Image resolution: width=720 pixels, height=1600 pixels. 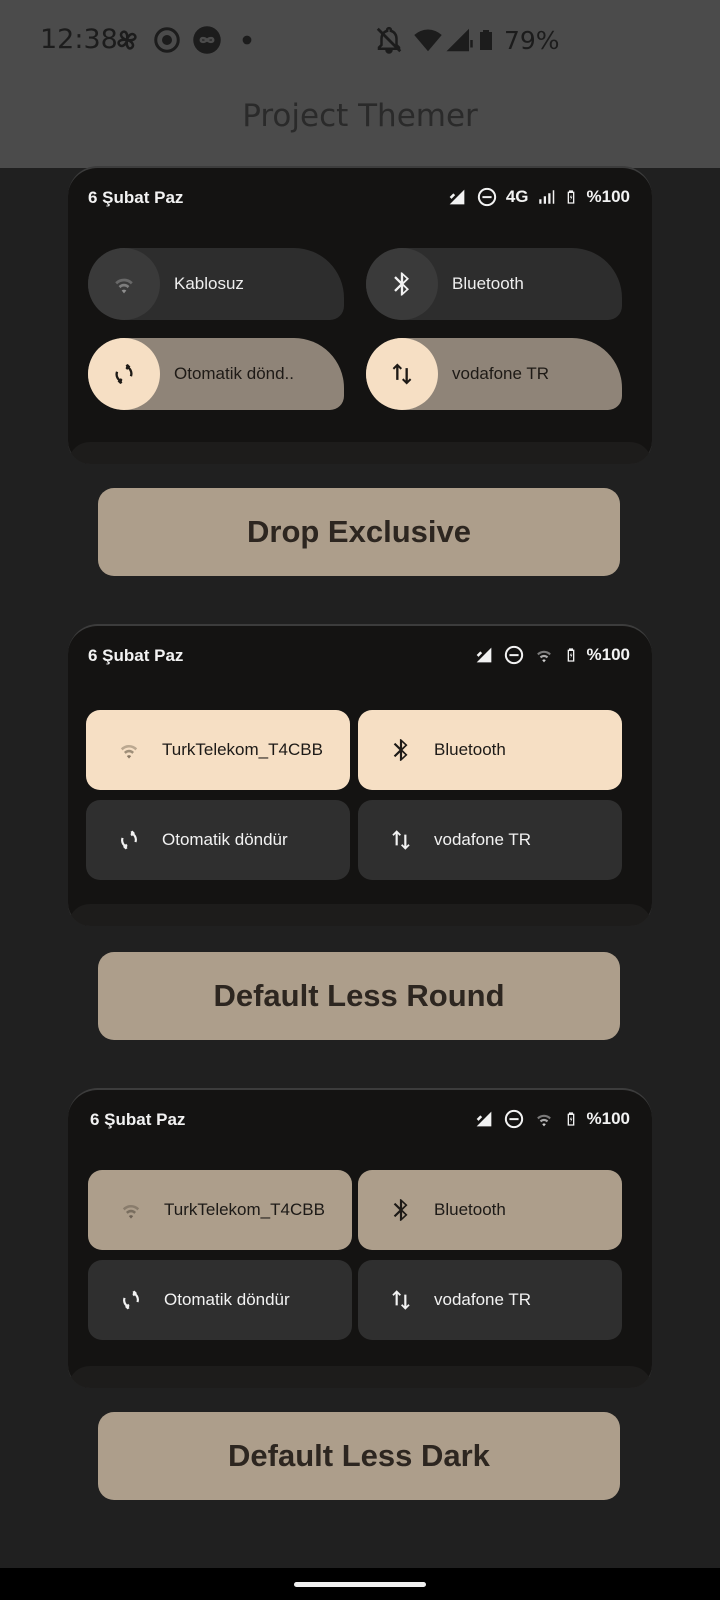 What do you see at coordinates (359, 1456) in the screenshot?
I see `default-less-dark-button: Default Less Dark` at bounding box center [359, 1456].